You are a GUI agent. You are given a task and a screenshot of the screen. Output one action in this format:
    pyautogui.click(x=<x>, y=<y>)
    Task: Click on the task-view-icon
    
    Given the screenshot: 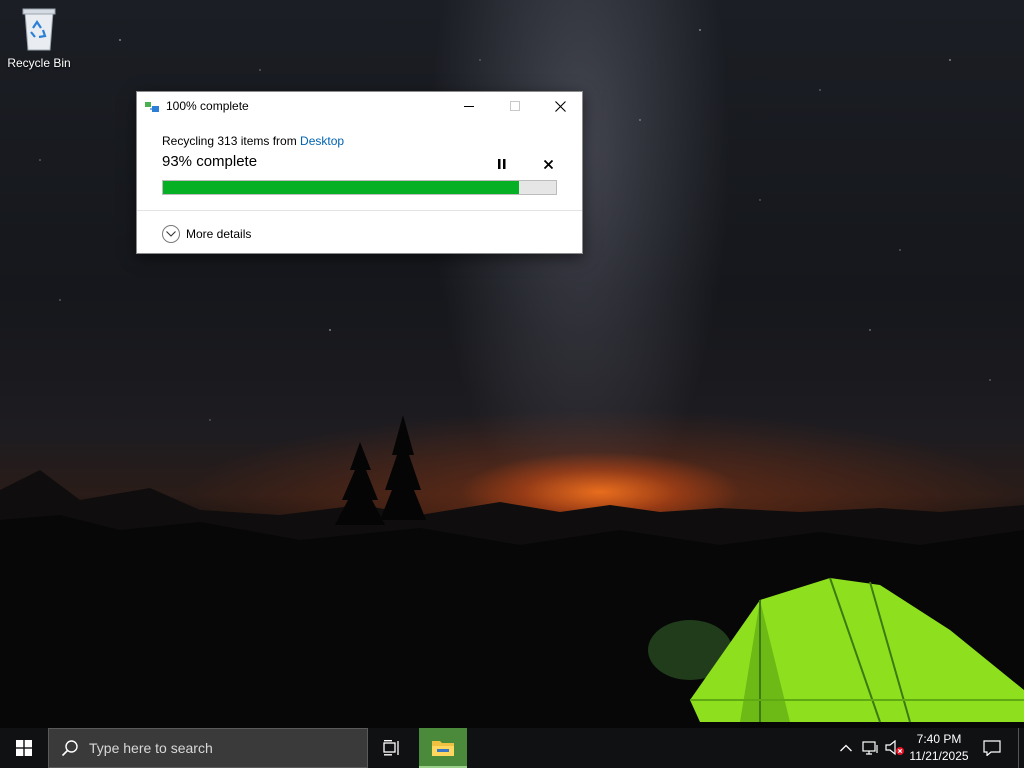 What is the action you would take?
    pyautogui.click(x=391, y=748)
    